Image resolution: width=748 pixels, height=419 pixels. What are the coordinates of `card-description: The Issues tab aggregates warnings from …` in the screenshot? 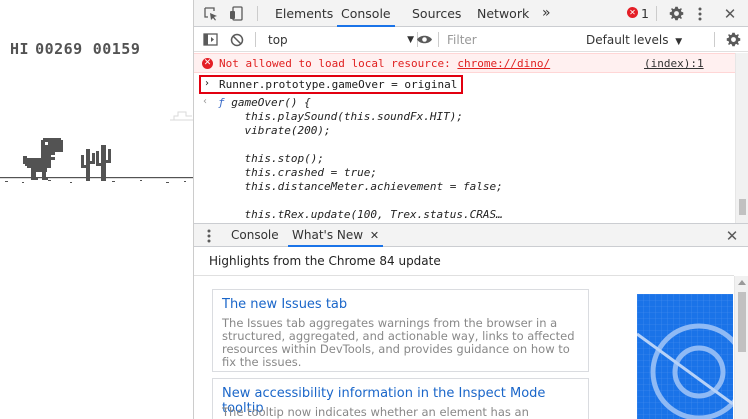 It's located at (398, 342).